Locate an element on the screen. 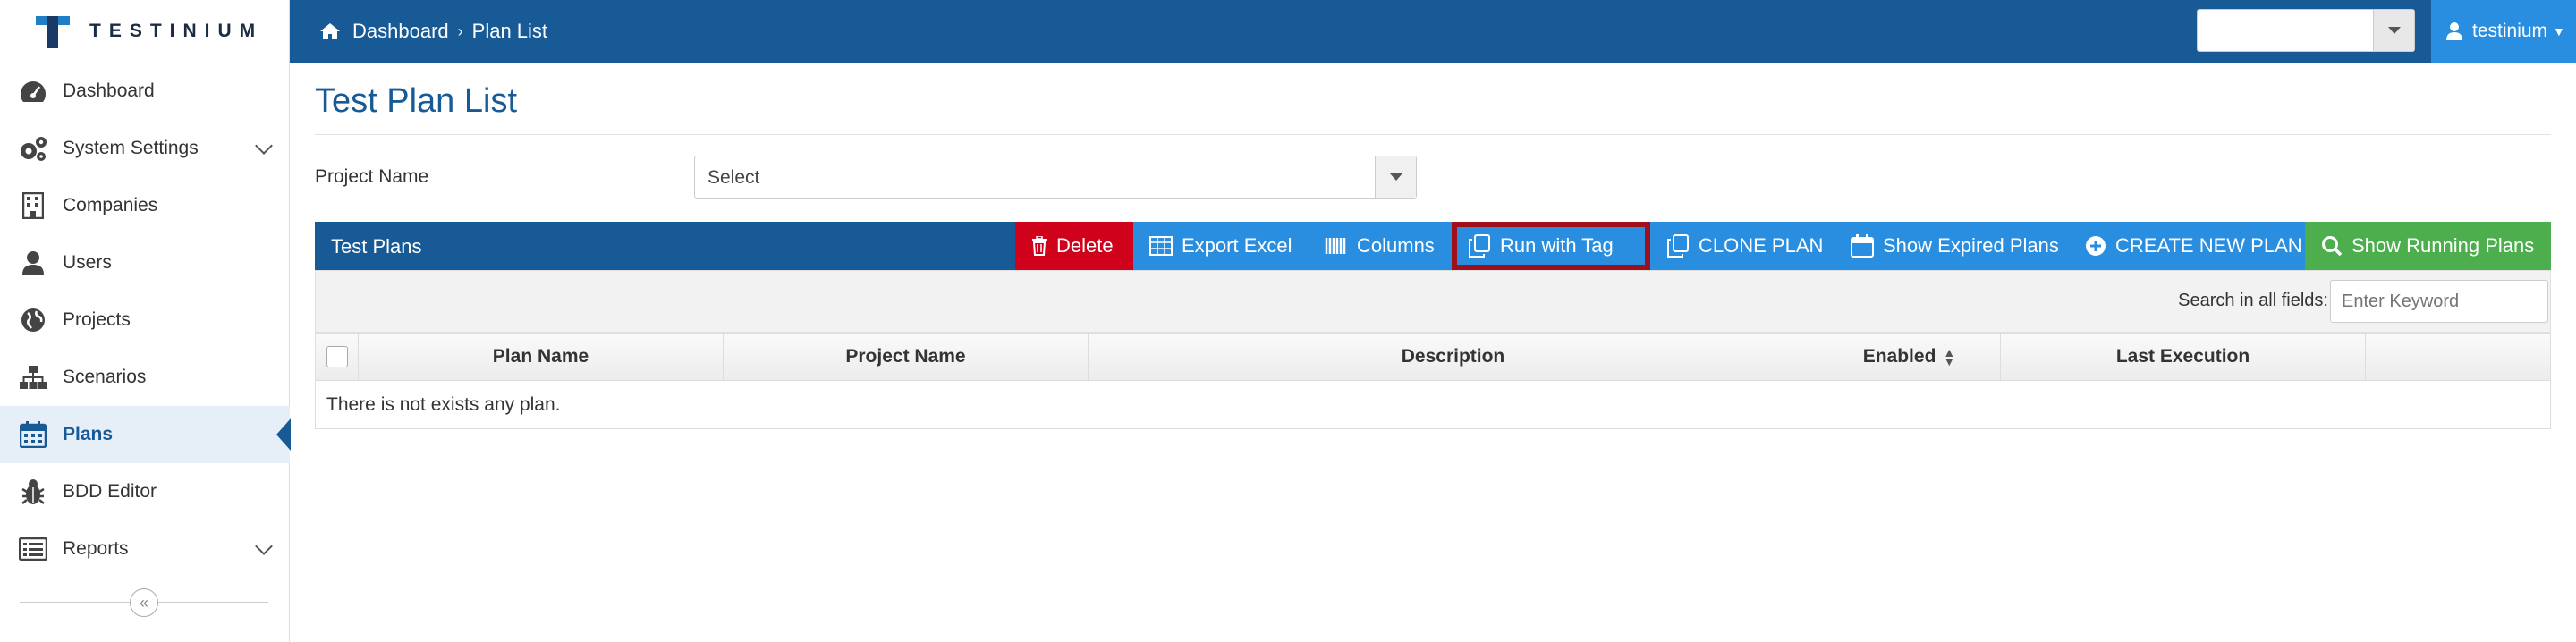 The width and height of the screenshot is (2576, 642). column-header-enabled: Enabled ▲ ▼ is located at coordinates (1909, 357).